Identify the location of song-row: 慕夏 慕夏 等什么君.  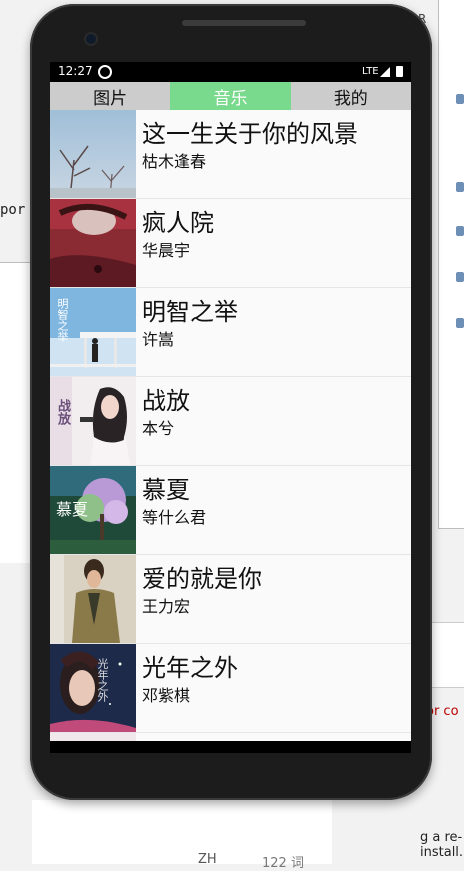
(230, 510).